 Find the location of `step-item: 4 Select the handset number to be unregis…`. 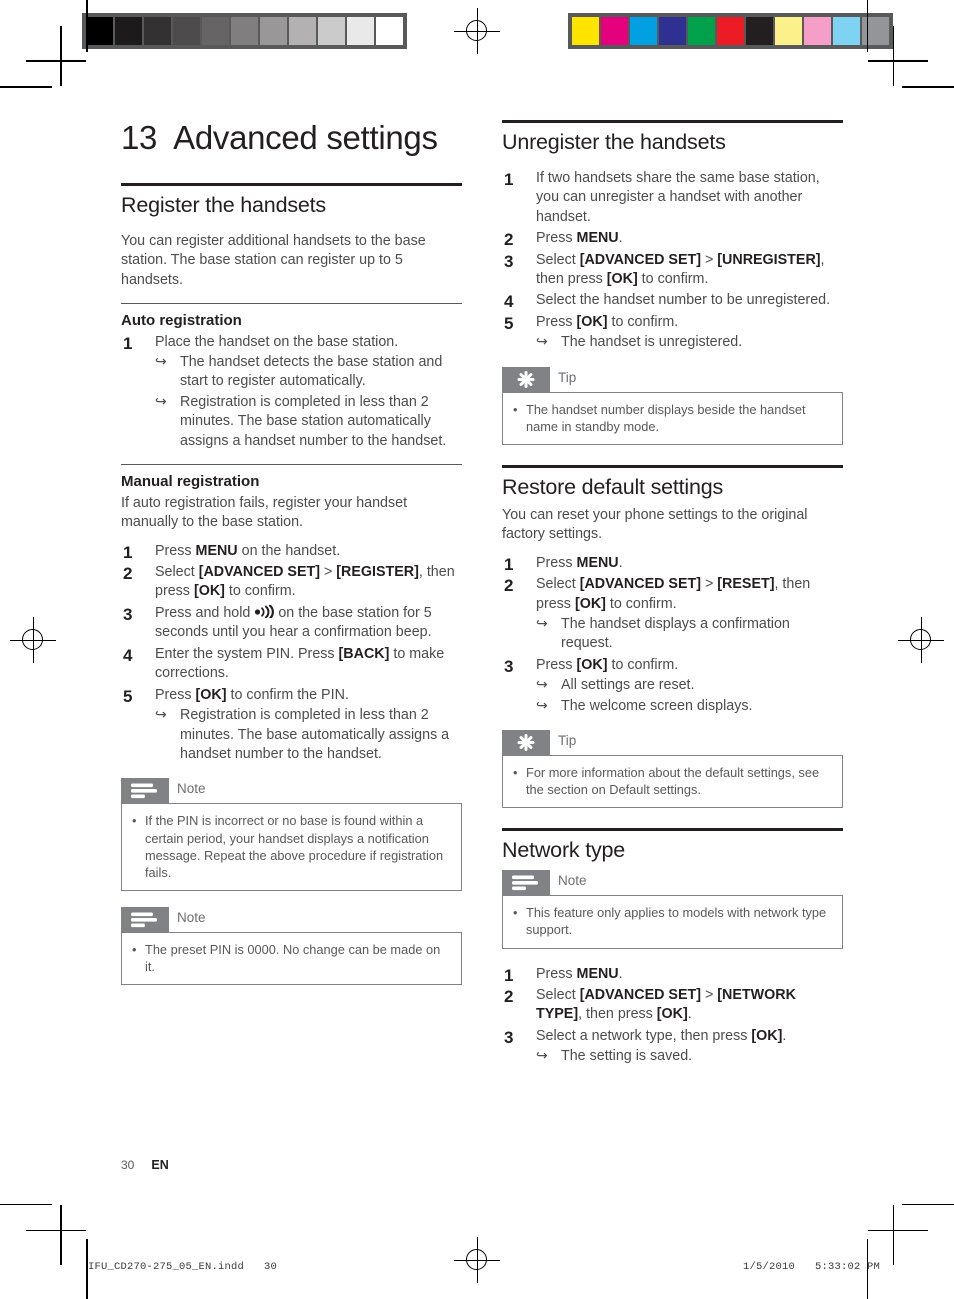

step-item: 4 Select the handset number to be unregis… is located at coordinates (672, 301).